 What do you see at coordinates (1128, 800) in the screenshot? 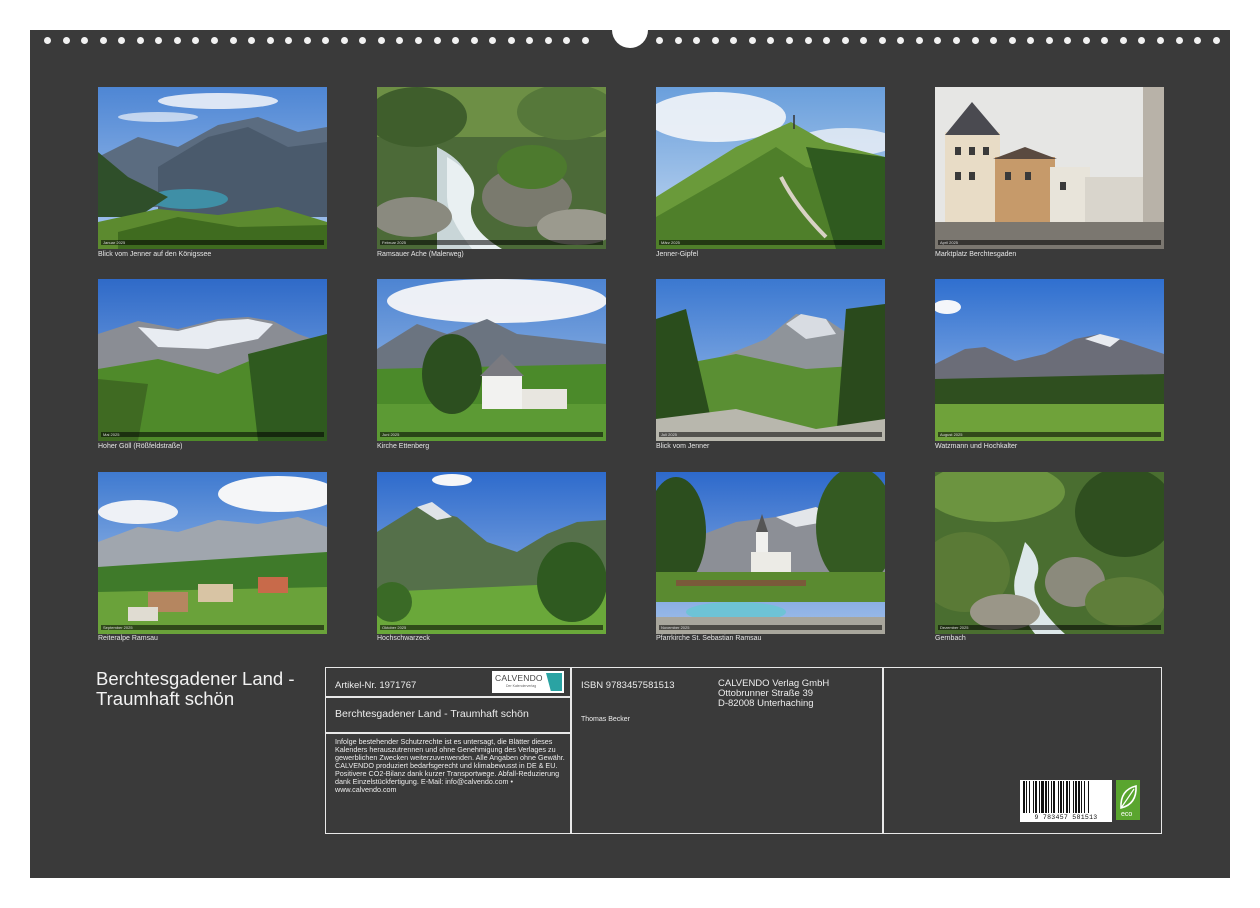
I see `eco-badge: eco` at bounding box center [1128, 800].